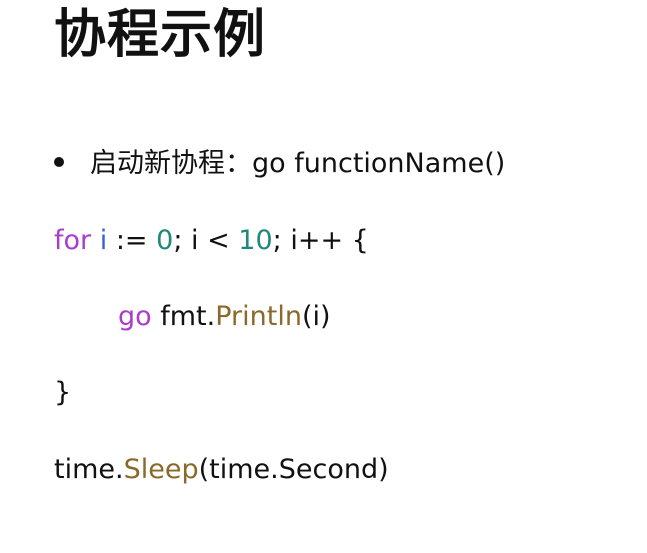  What do you see at coordinates (73, 240) in the screenshot?
I see `keyword-for: for` at bounding box center [73, 240].